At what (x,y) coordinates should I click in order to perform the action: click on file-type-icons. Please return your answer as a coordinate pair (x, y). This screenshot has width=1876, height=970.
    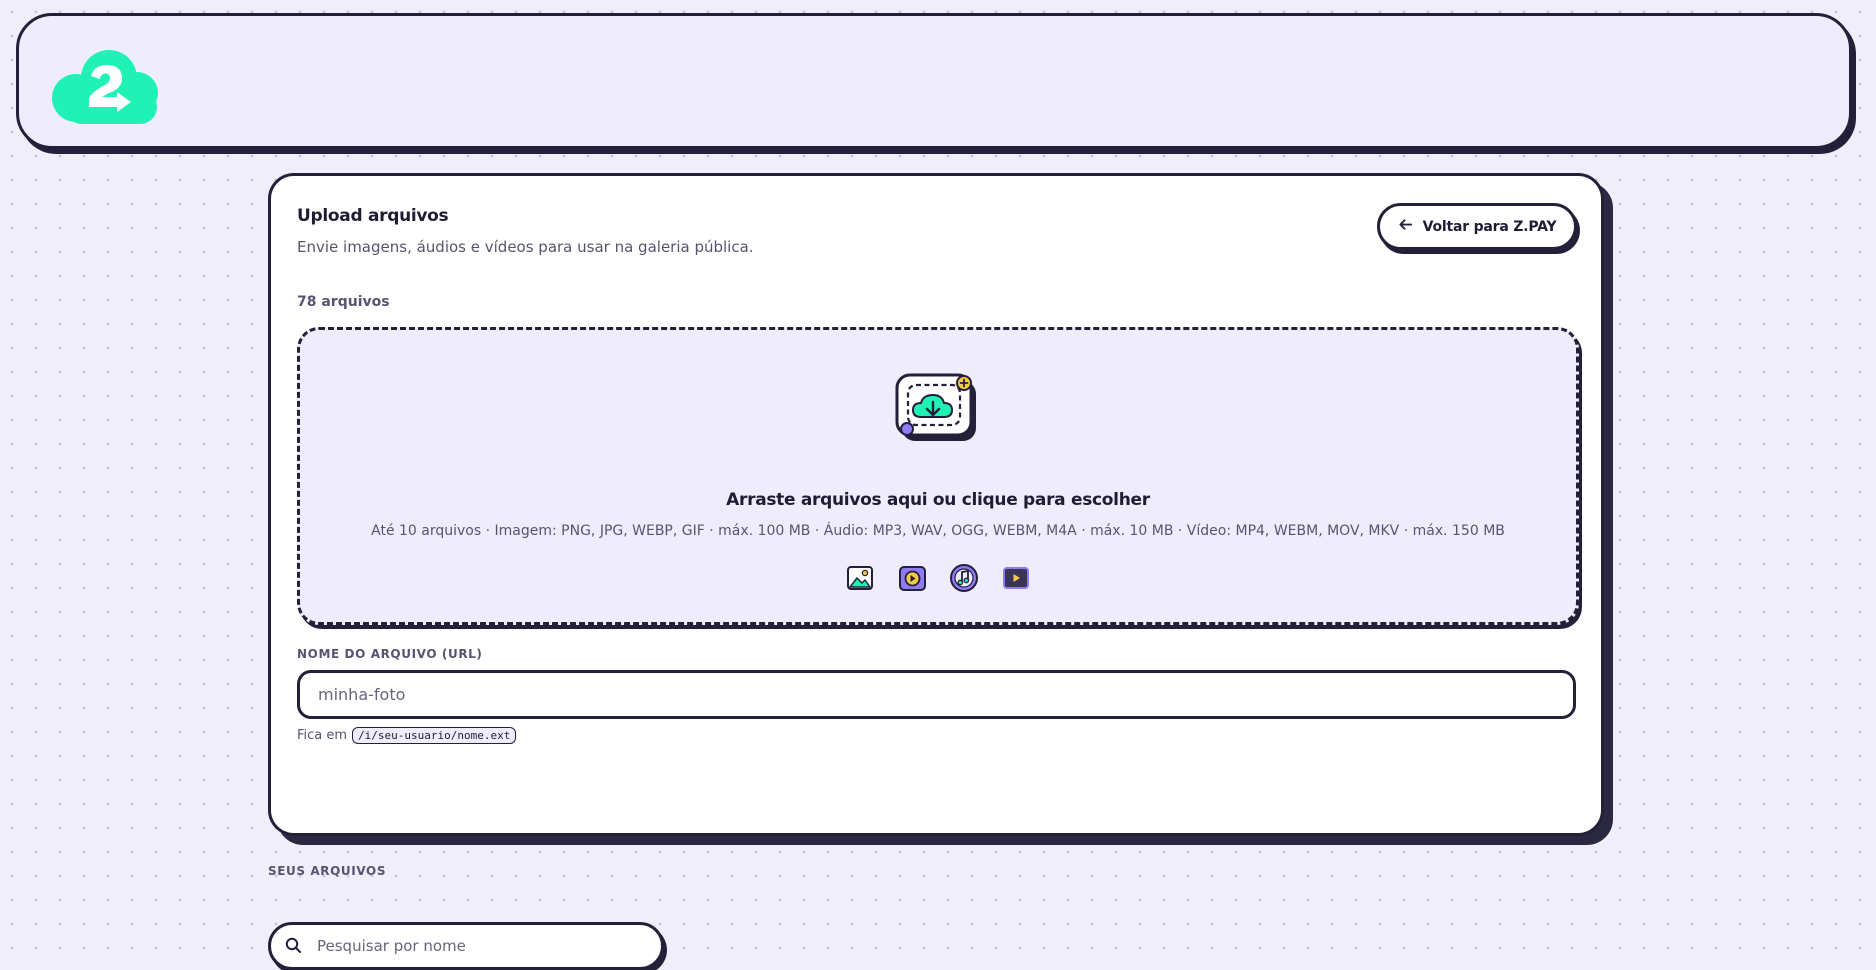
    Looking at the image, I should click on (938, 578).